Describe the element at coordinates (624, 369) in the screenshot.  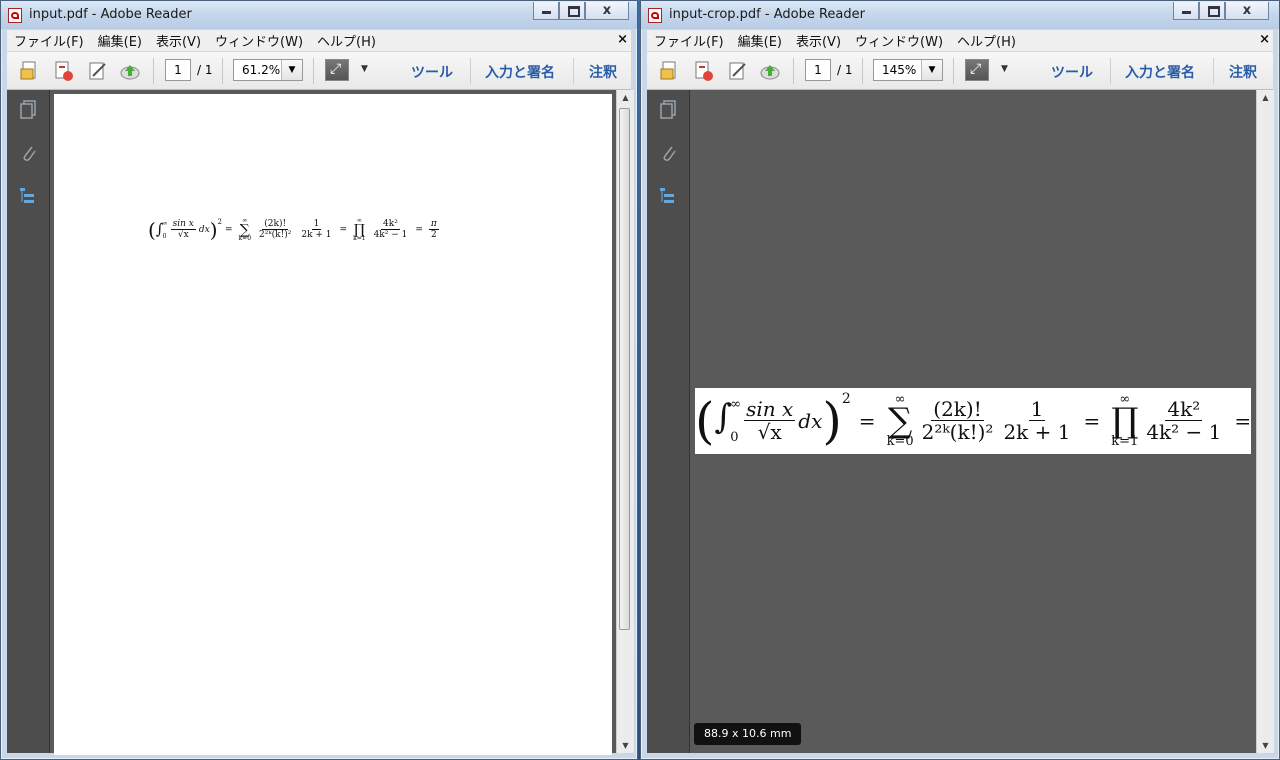
I see `scroll-thumb` at that location.